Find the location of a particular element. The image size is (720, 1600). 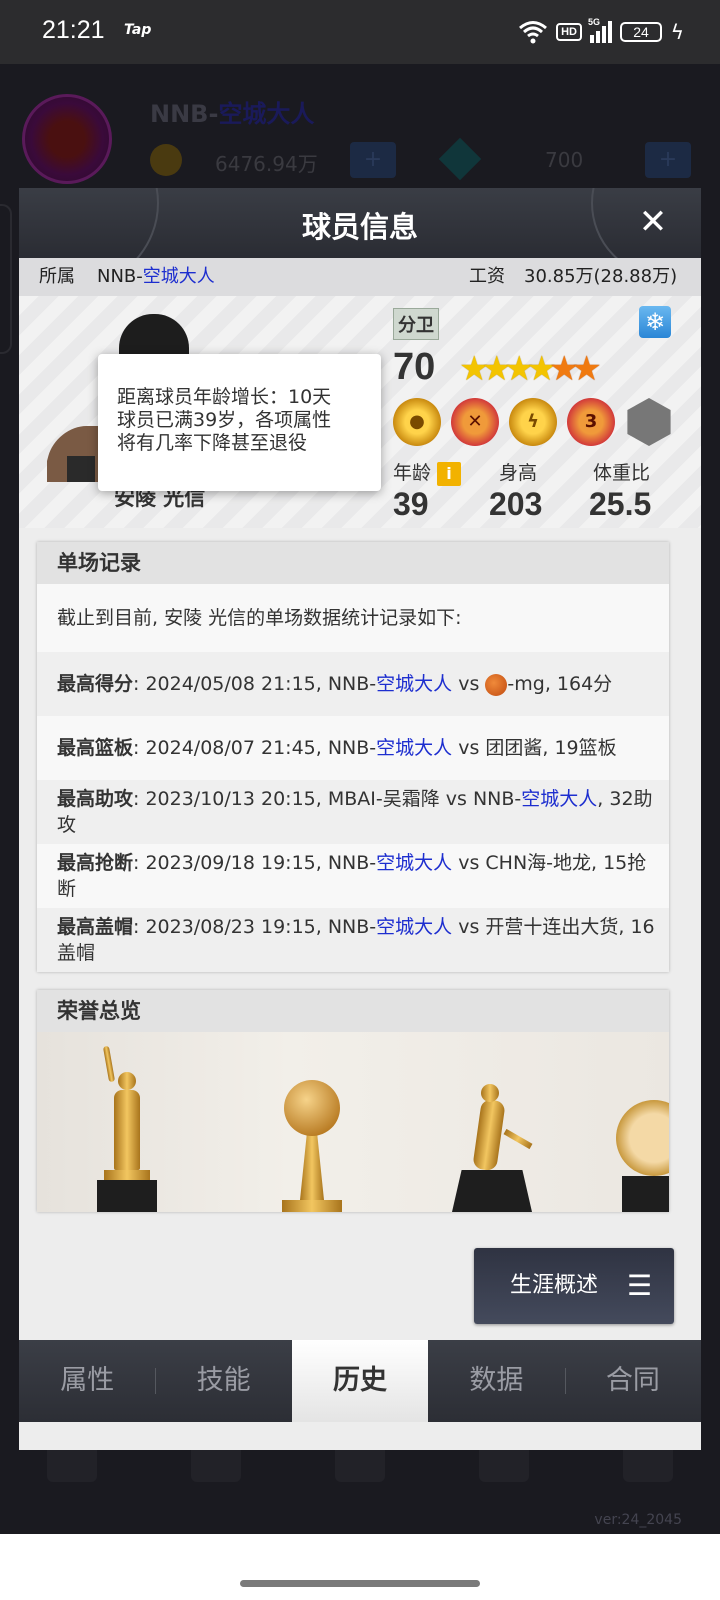

records-title: 单场记录 is located at coordinates (353, 563).